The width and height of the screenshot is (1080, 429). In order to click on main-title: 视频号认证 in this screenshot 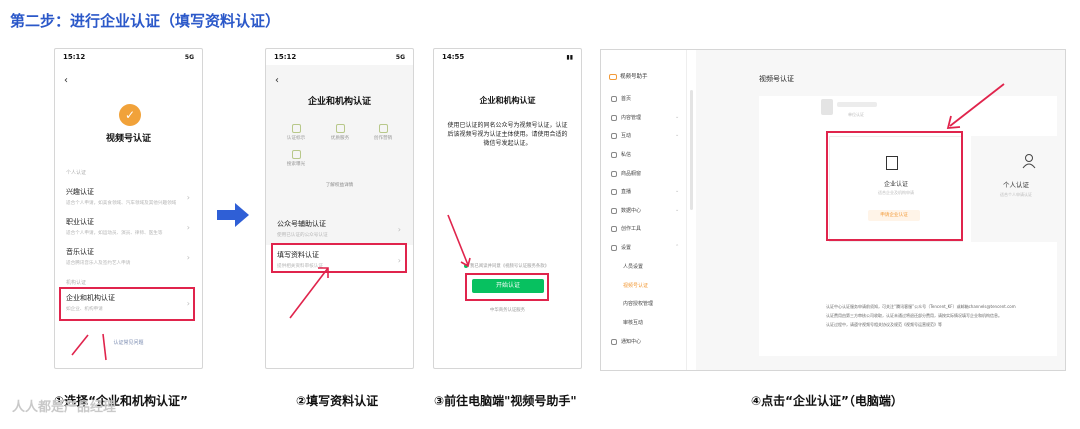, I will do `click(776, 79)`.